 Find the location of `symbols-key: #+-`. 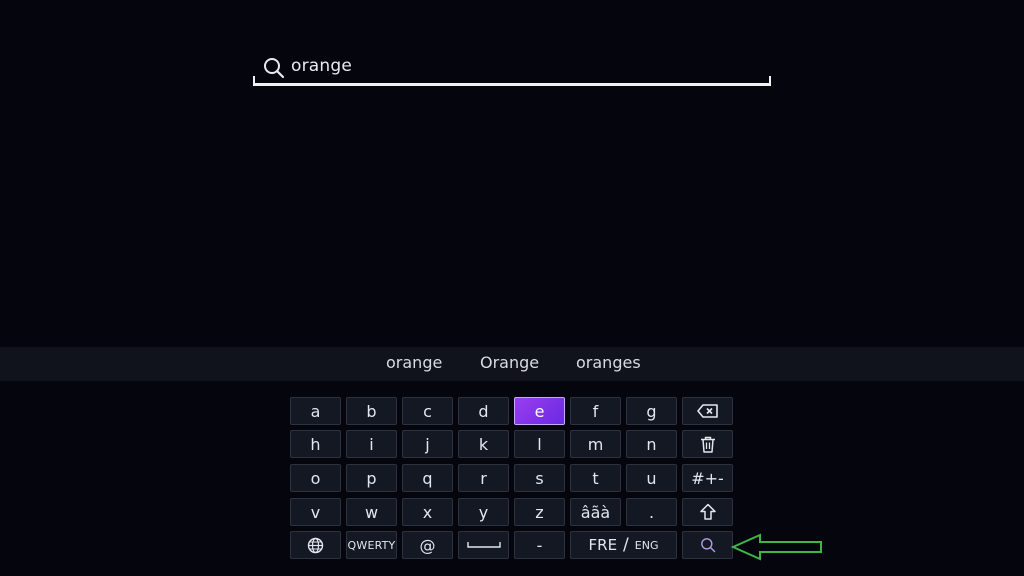

symbols-key: #+- is located at coordinates (707, 478).